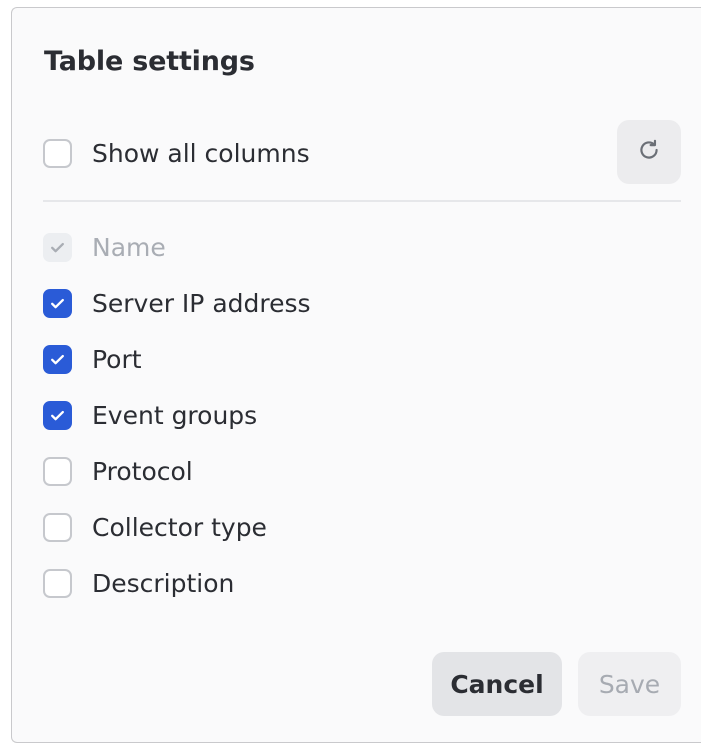 This screenshot has width=701, height=743. I want to click on column-label: Server IP address, so click(201, 303).